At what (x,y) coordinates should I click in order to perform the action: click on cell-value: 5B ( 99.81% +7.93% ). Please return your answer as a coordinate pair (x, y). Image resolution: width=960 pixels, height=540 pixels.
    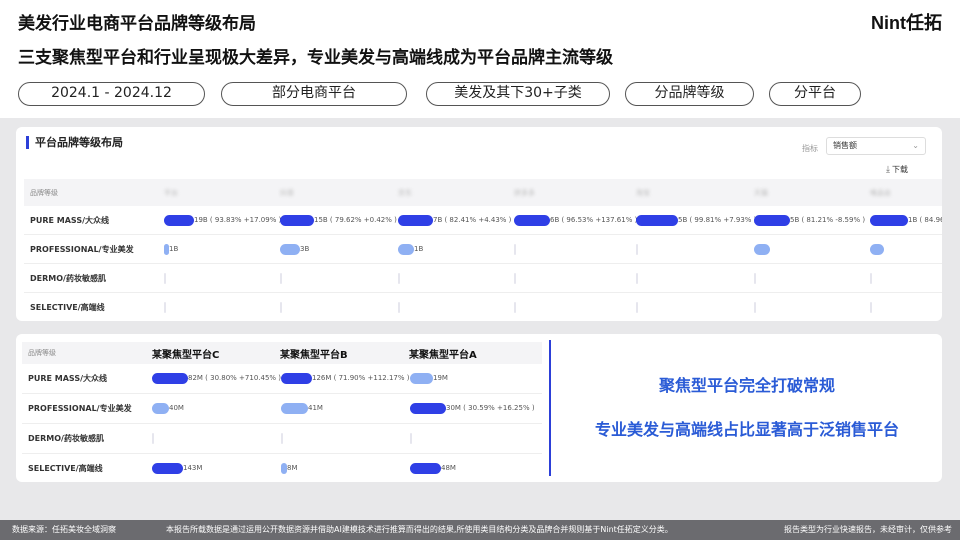
    Looking at the image, I should click on (717, 220).